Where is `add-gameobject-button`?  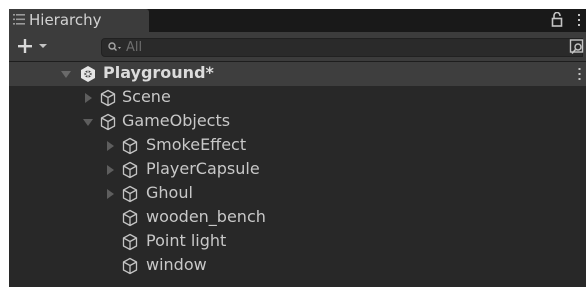
add-gameobject-button is located at coordinates (35, 46).